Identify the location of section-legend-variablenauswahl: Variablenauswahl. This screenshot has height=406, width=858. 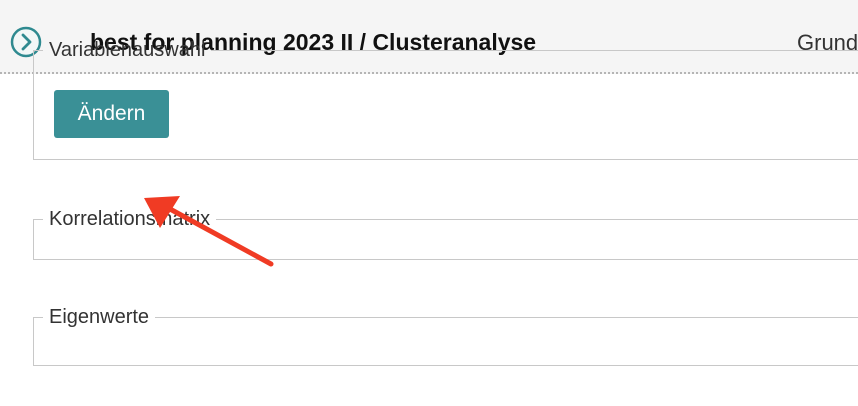
(127, 50).